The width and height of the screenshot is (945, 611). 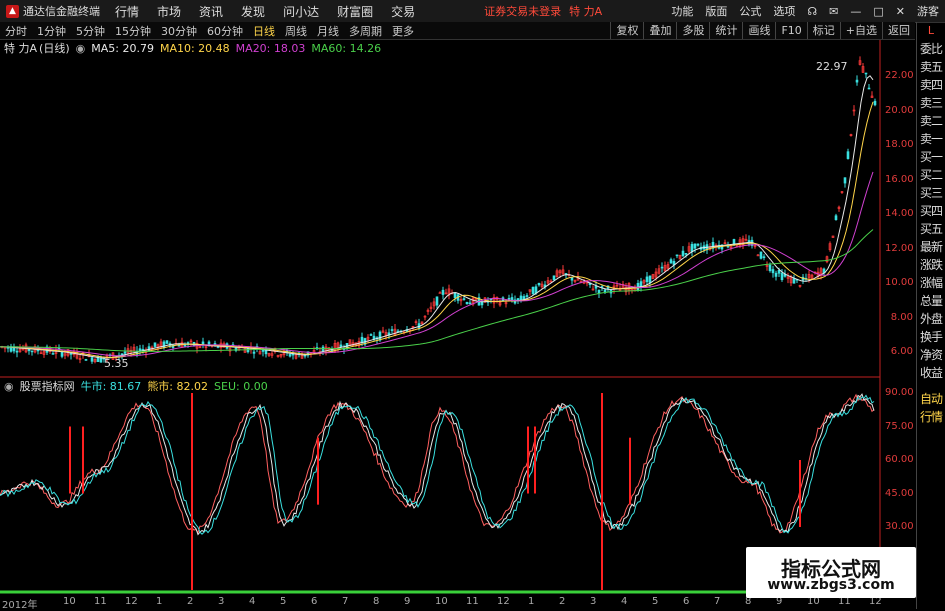 I want to click on side-item: 行情, so click(x=931, y=417).